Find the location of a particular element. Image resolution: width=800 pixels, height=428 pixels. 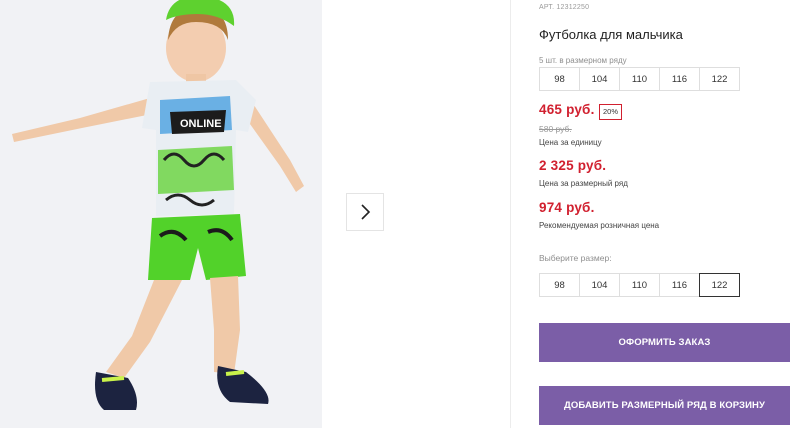

size-row-cell: 98 is located at coordinates (559, 79).